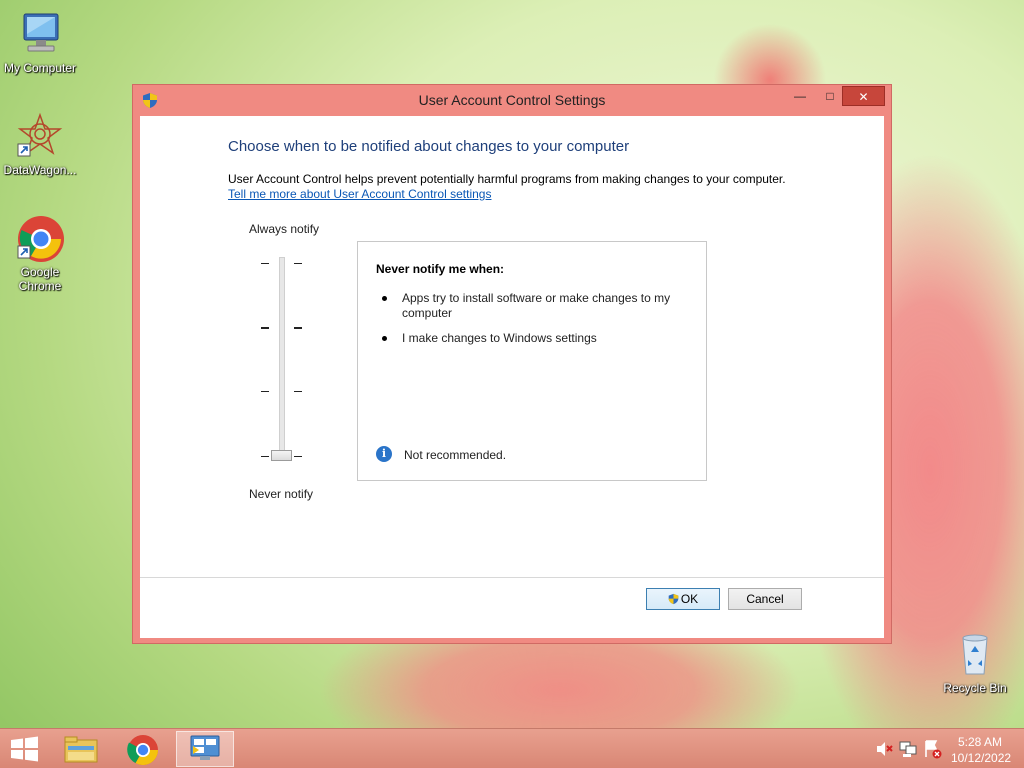  What do you see at coordinates (282, 358) in the screenshot?
I see `slider-track` at bounding box center [282, 358].